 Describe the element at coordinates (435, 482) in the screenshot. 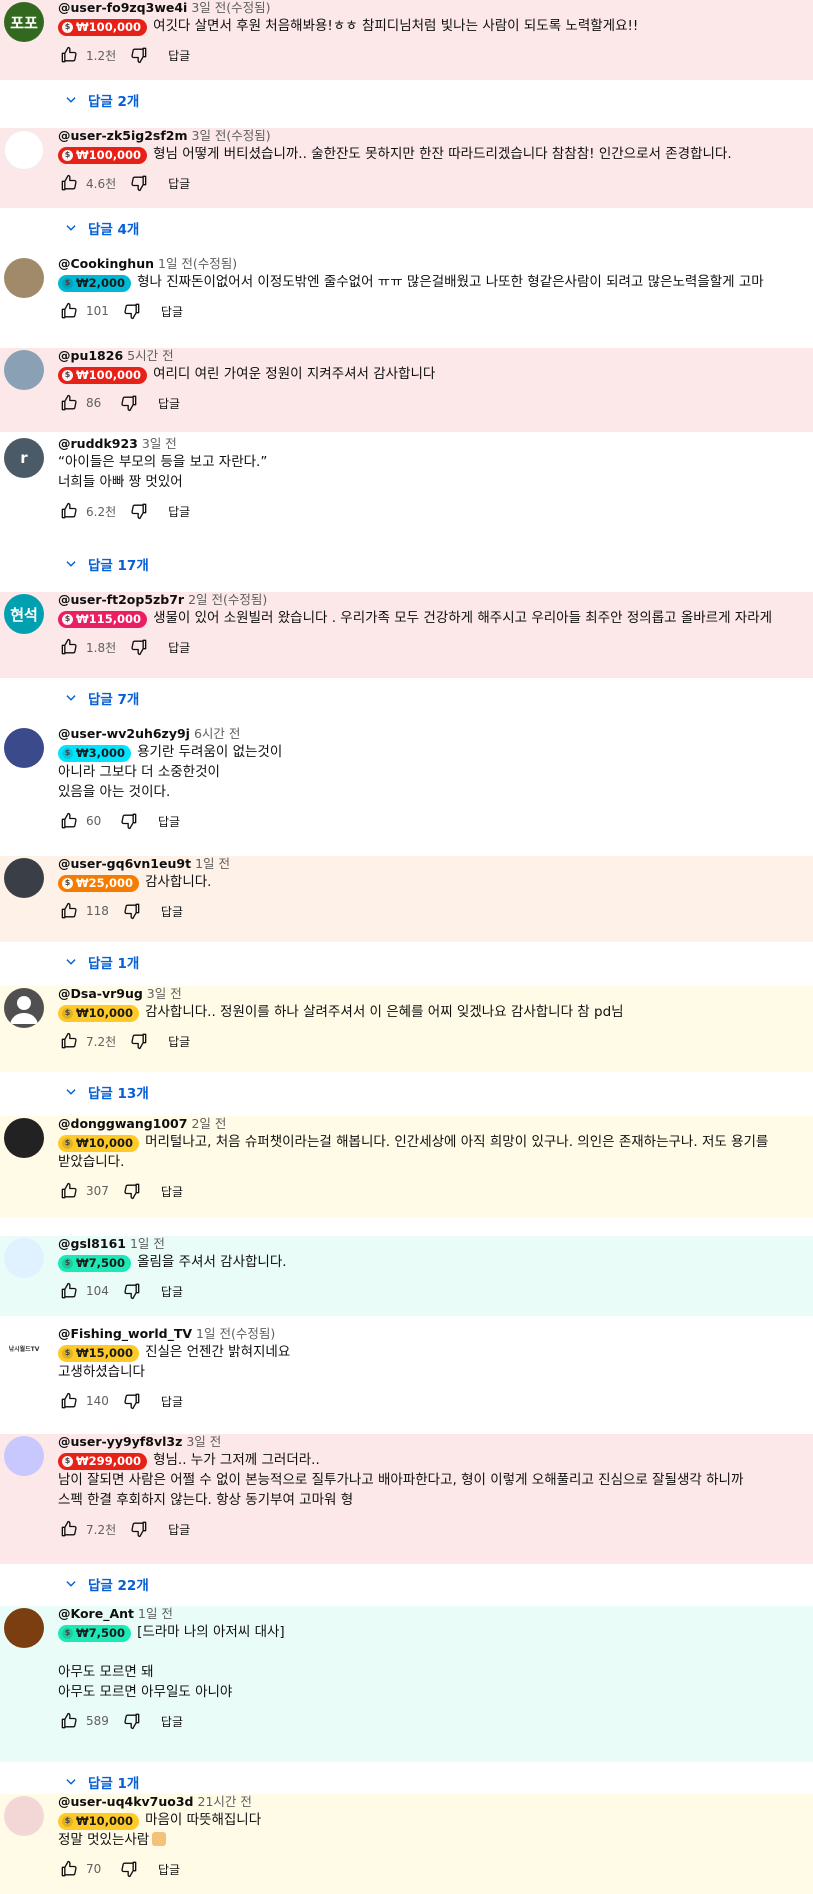

I see `comment-text-line: 너희들 아빠 짱 멋있어` at that location.